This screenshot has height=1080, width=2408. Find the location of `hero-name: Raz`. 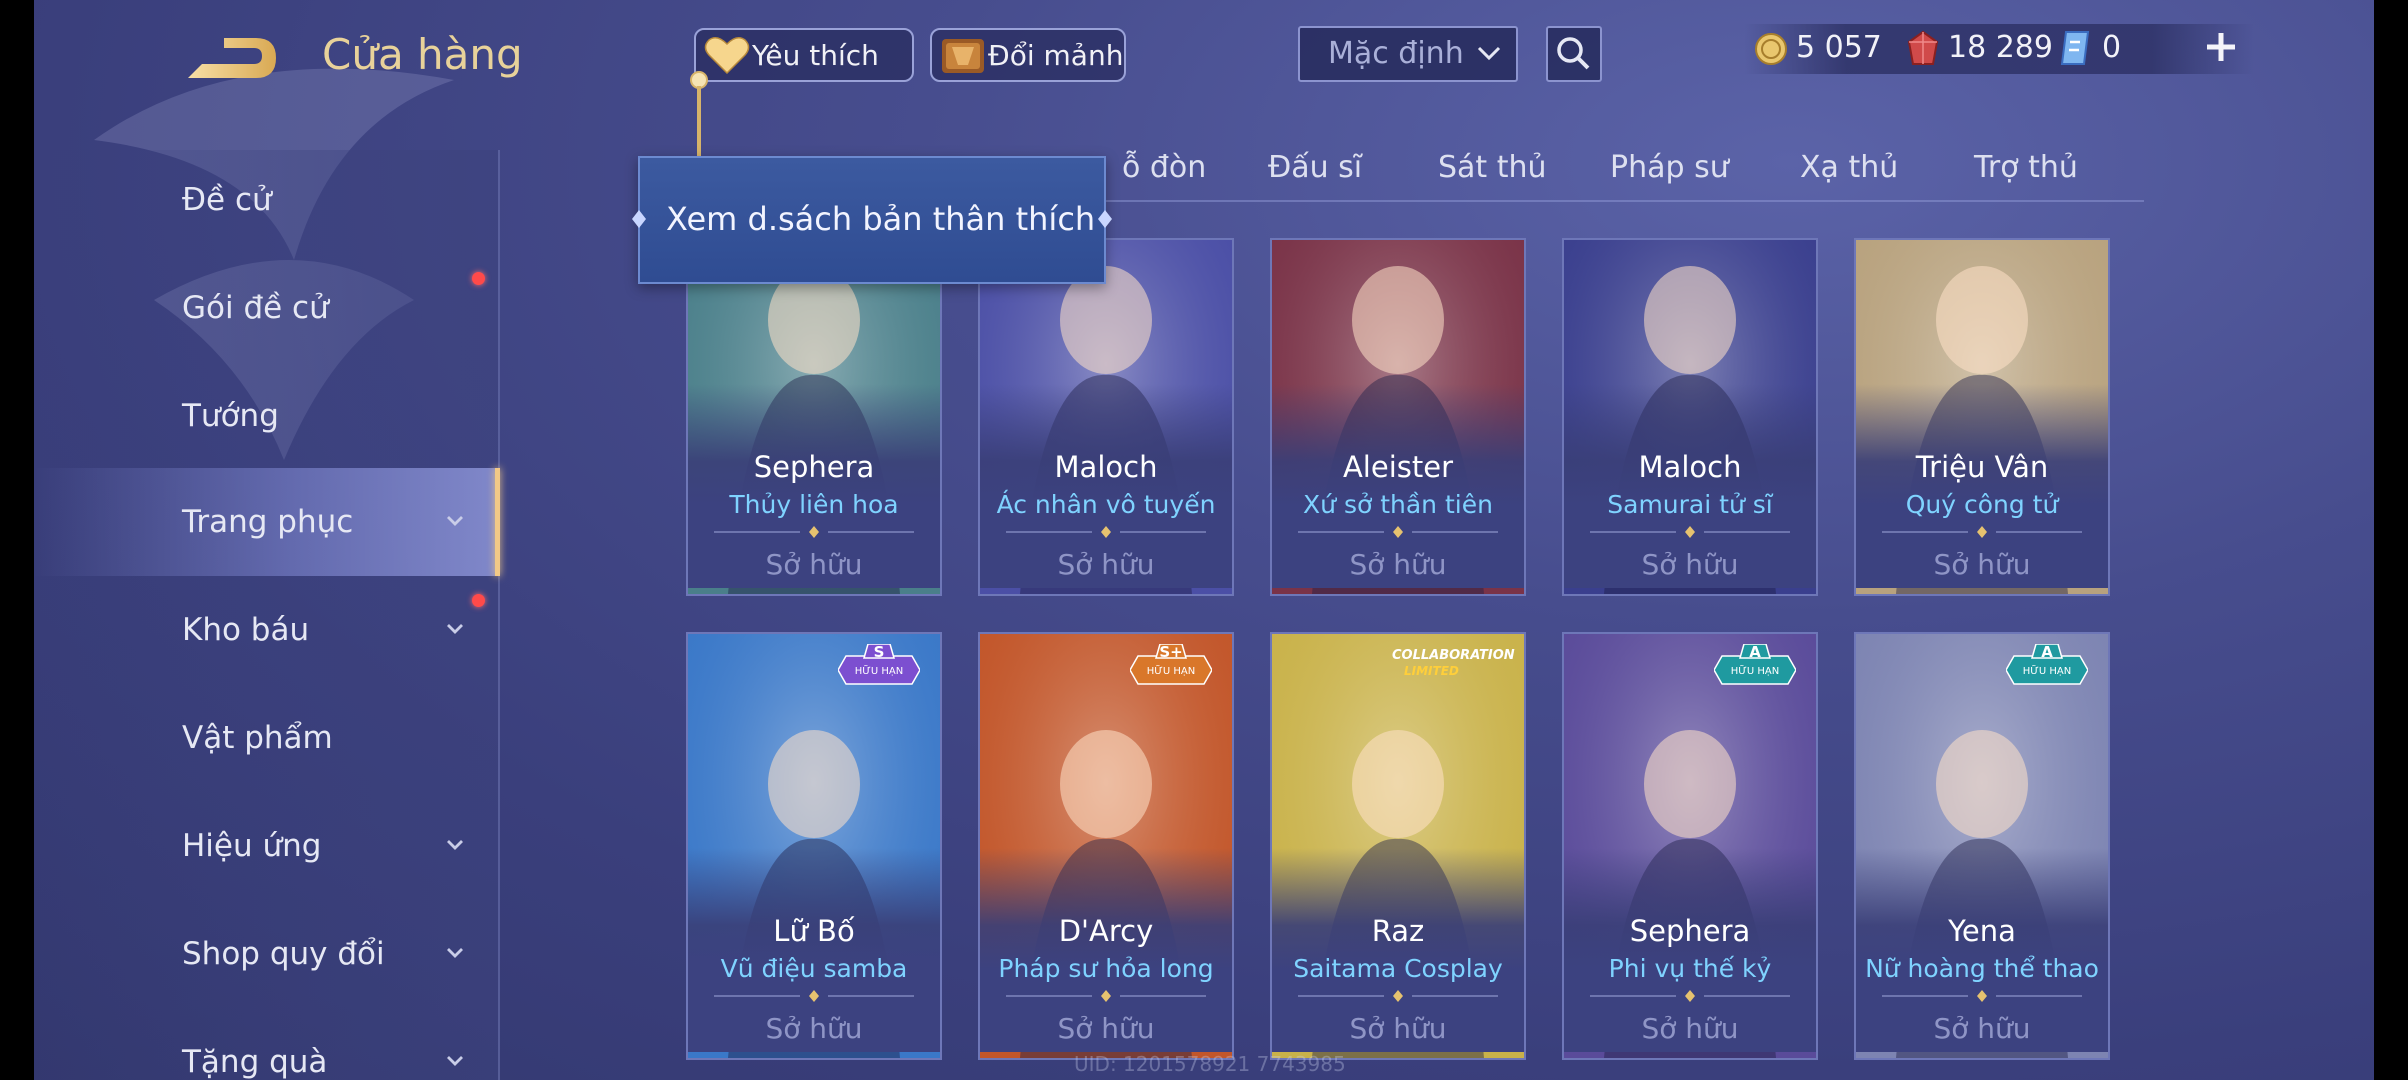

hero-name: Raz is located at coordinates (1398, 931).